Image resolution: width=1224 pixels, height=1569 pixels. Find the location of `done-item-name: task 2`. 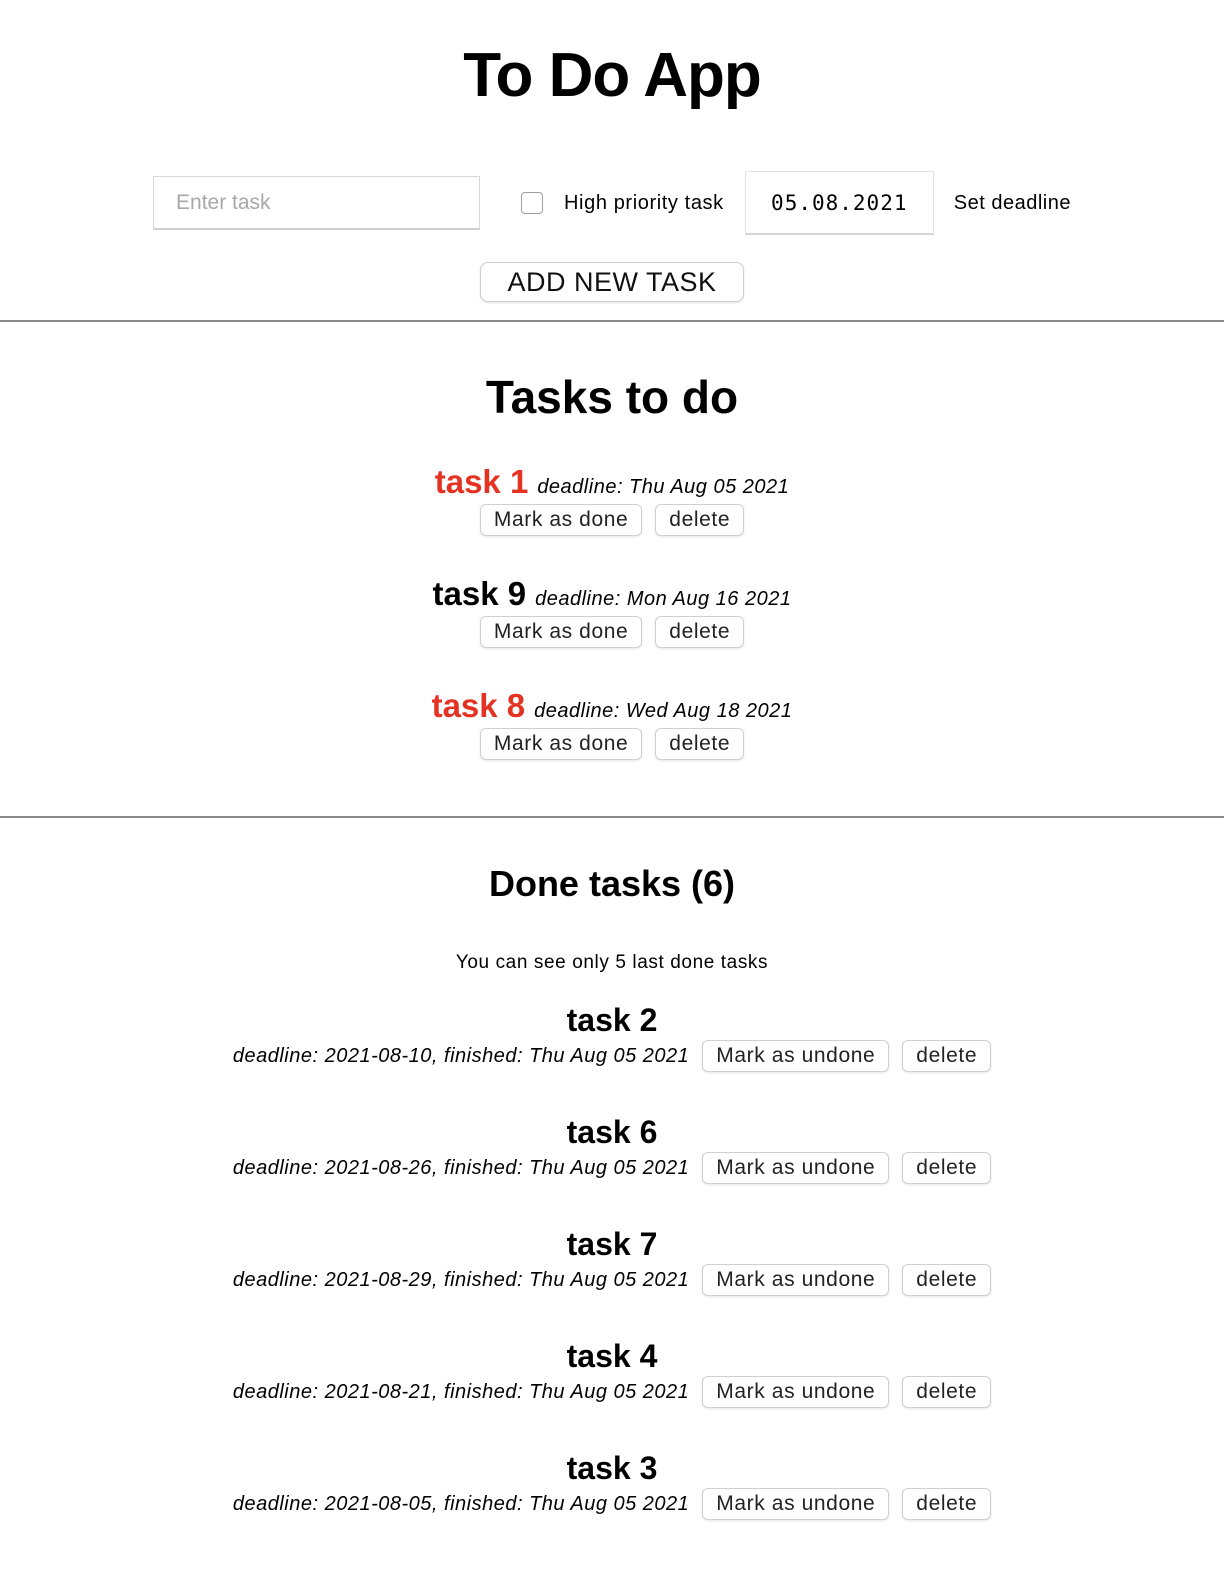

done-item-name: task 2 is located at coordinates (612, 1020).